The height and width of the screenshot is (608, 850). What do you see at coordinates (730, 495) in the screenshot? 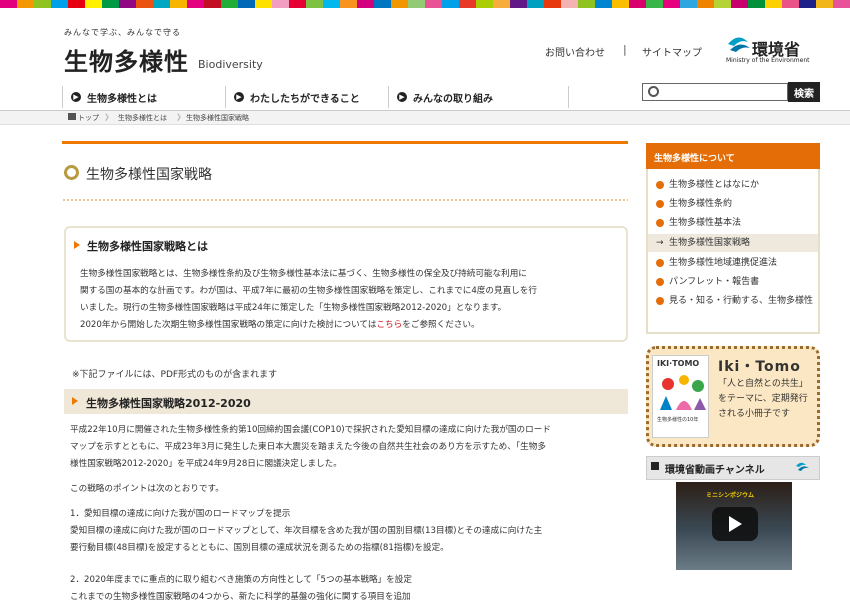
I see `video-caption: ミニシンポジウム` at bounding box center [730, 495].